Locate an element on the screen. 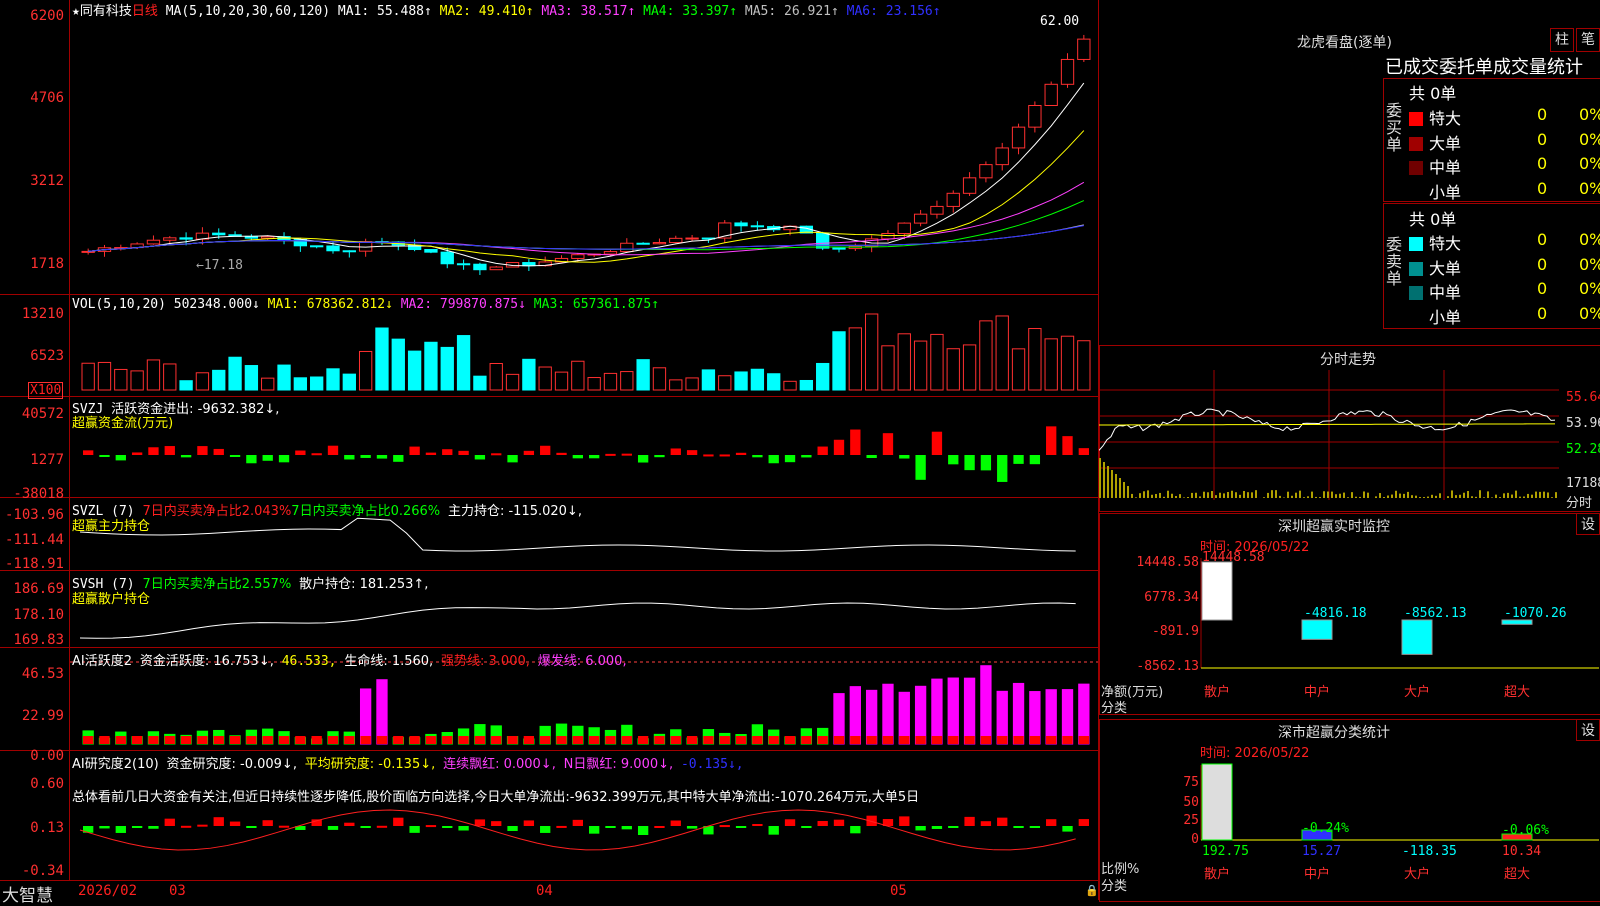 The width and height of the screenshot is (1600, 906). tick-toggle-button: 笔 is located at coordinates (1588, 40).